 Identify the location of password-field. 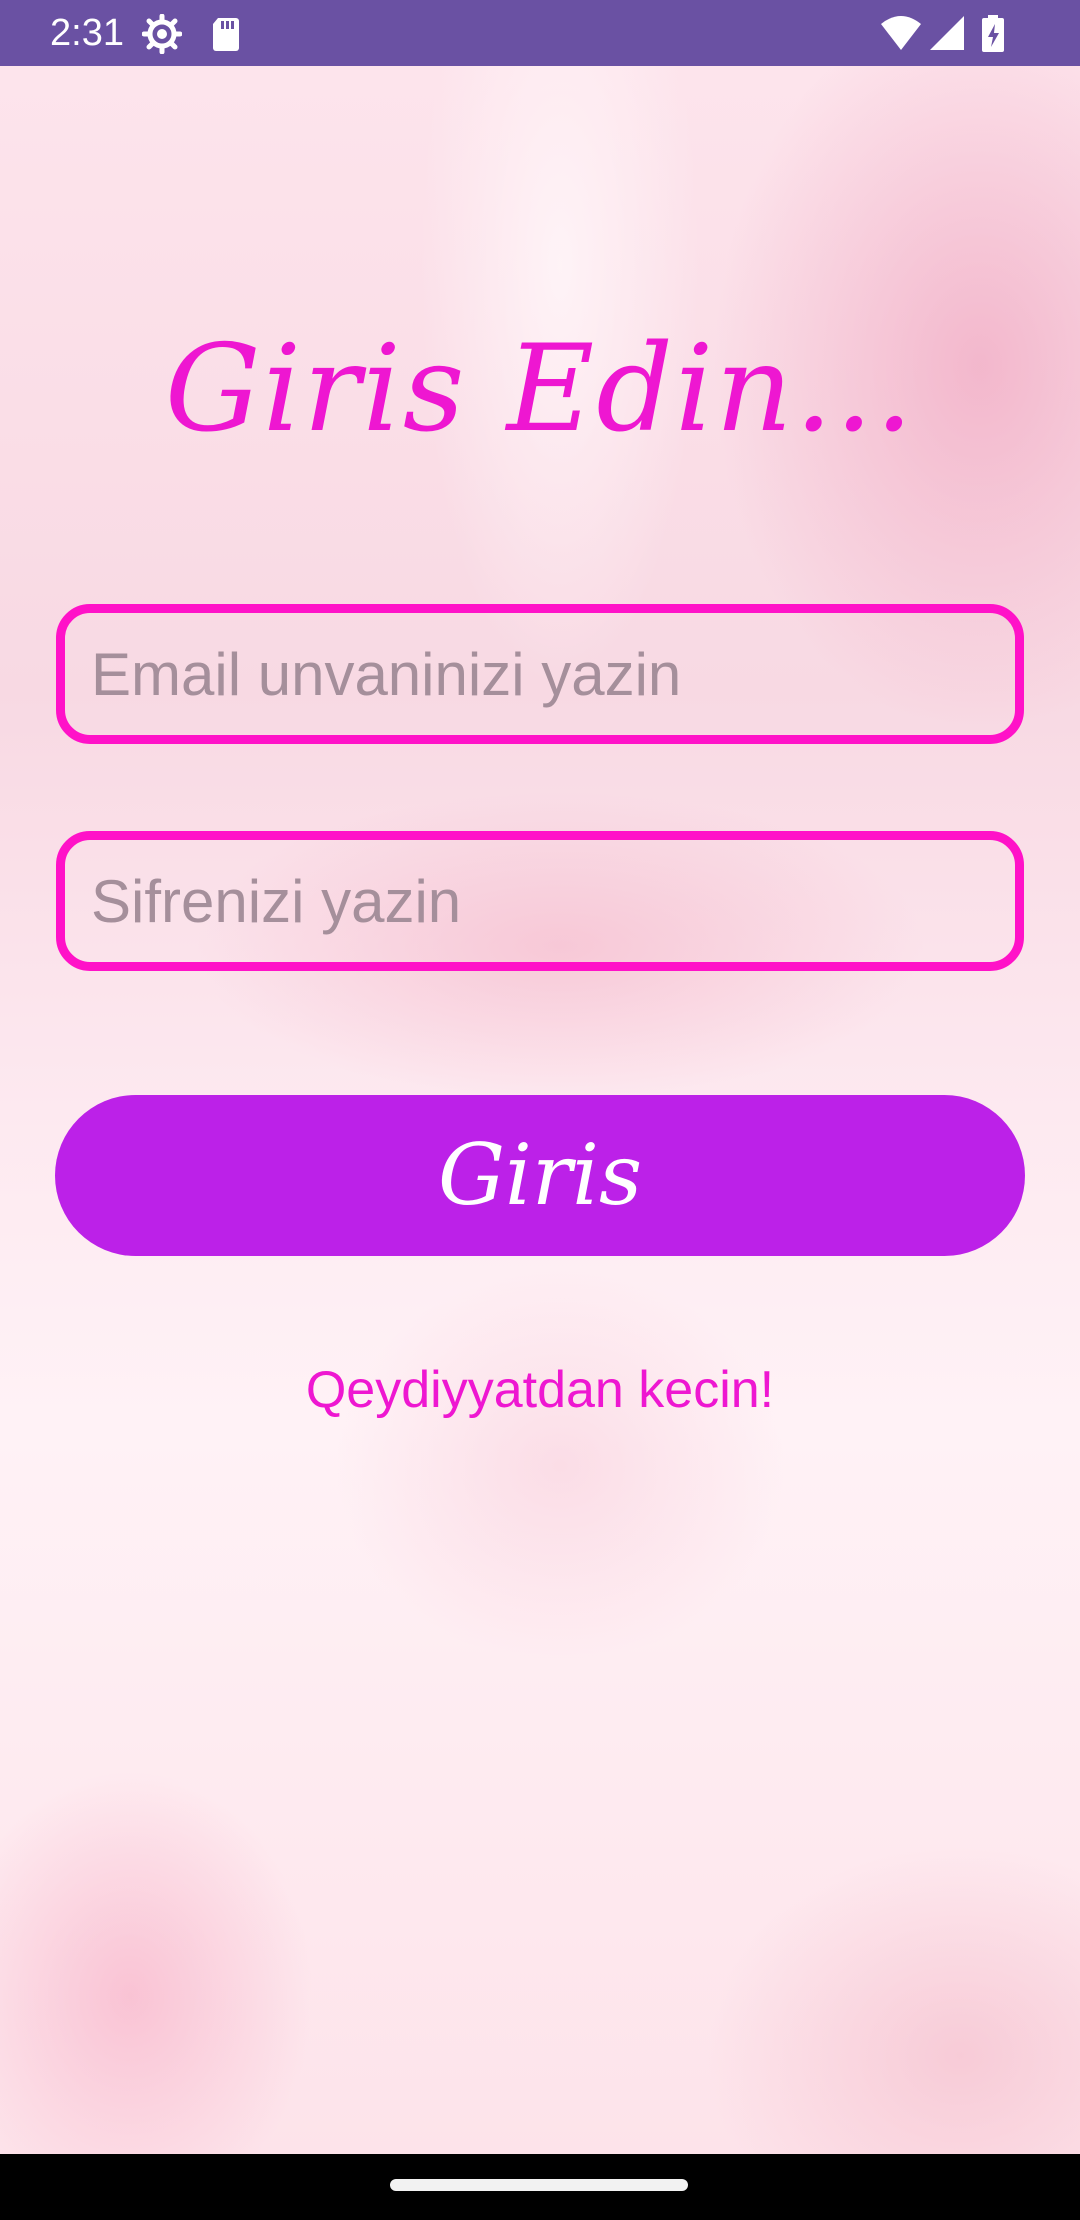
(540, 901).